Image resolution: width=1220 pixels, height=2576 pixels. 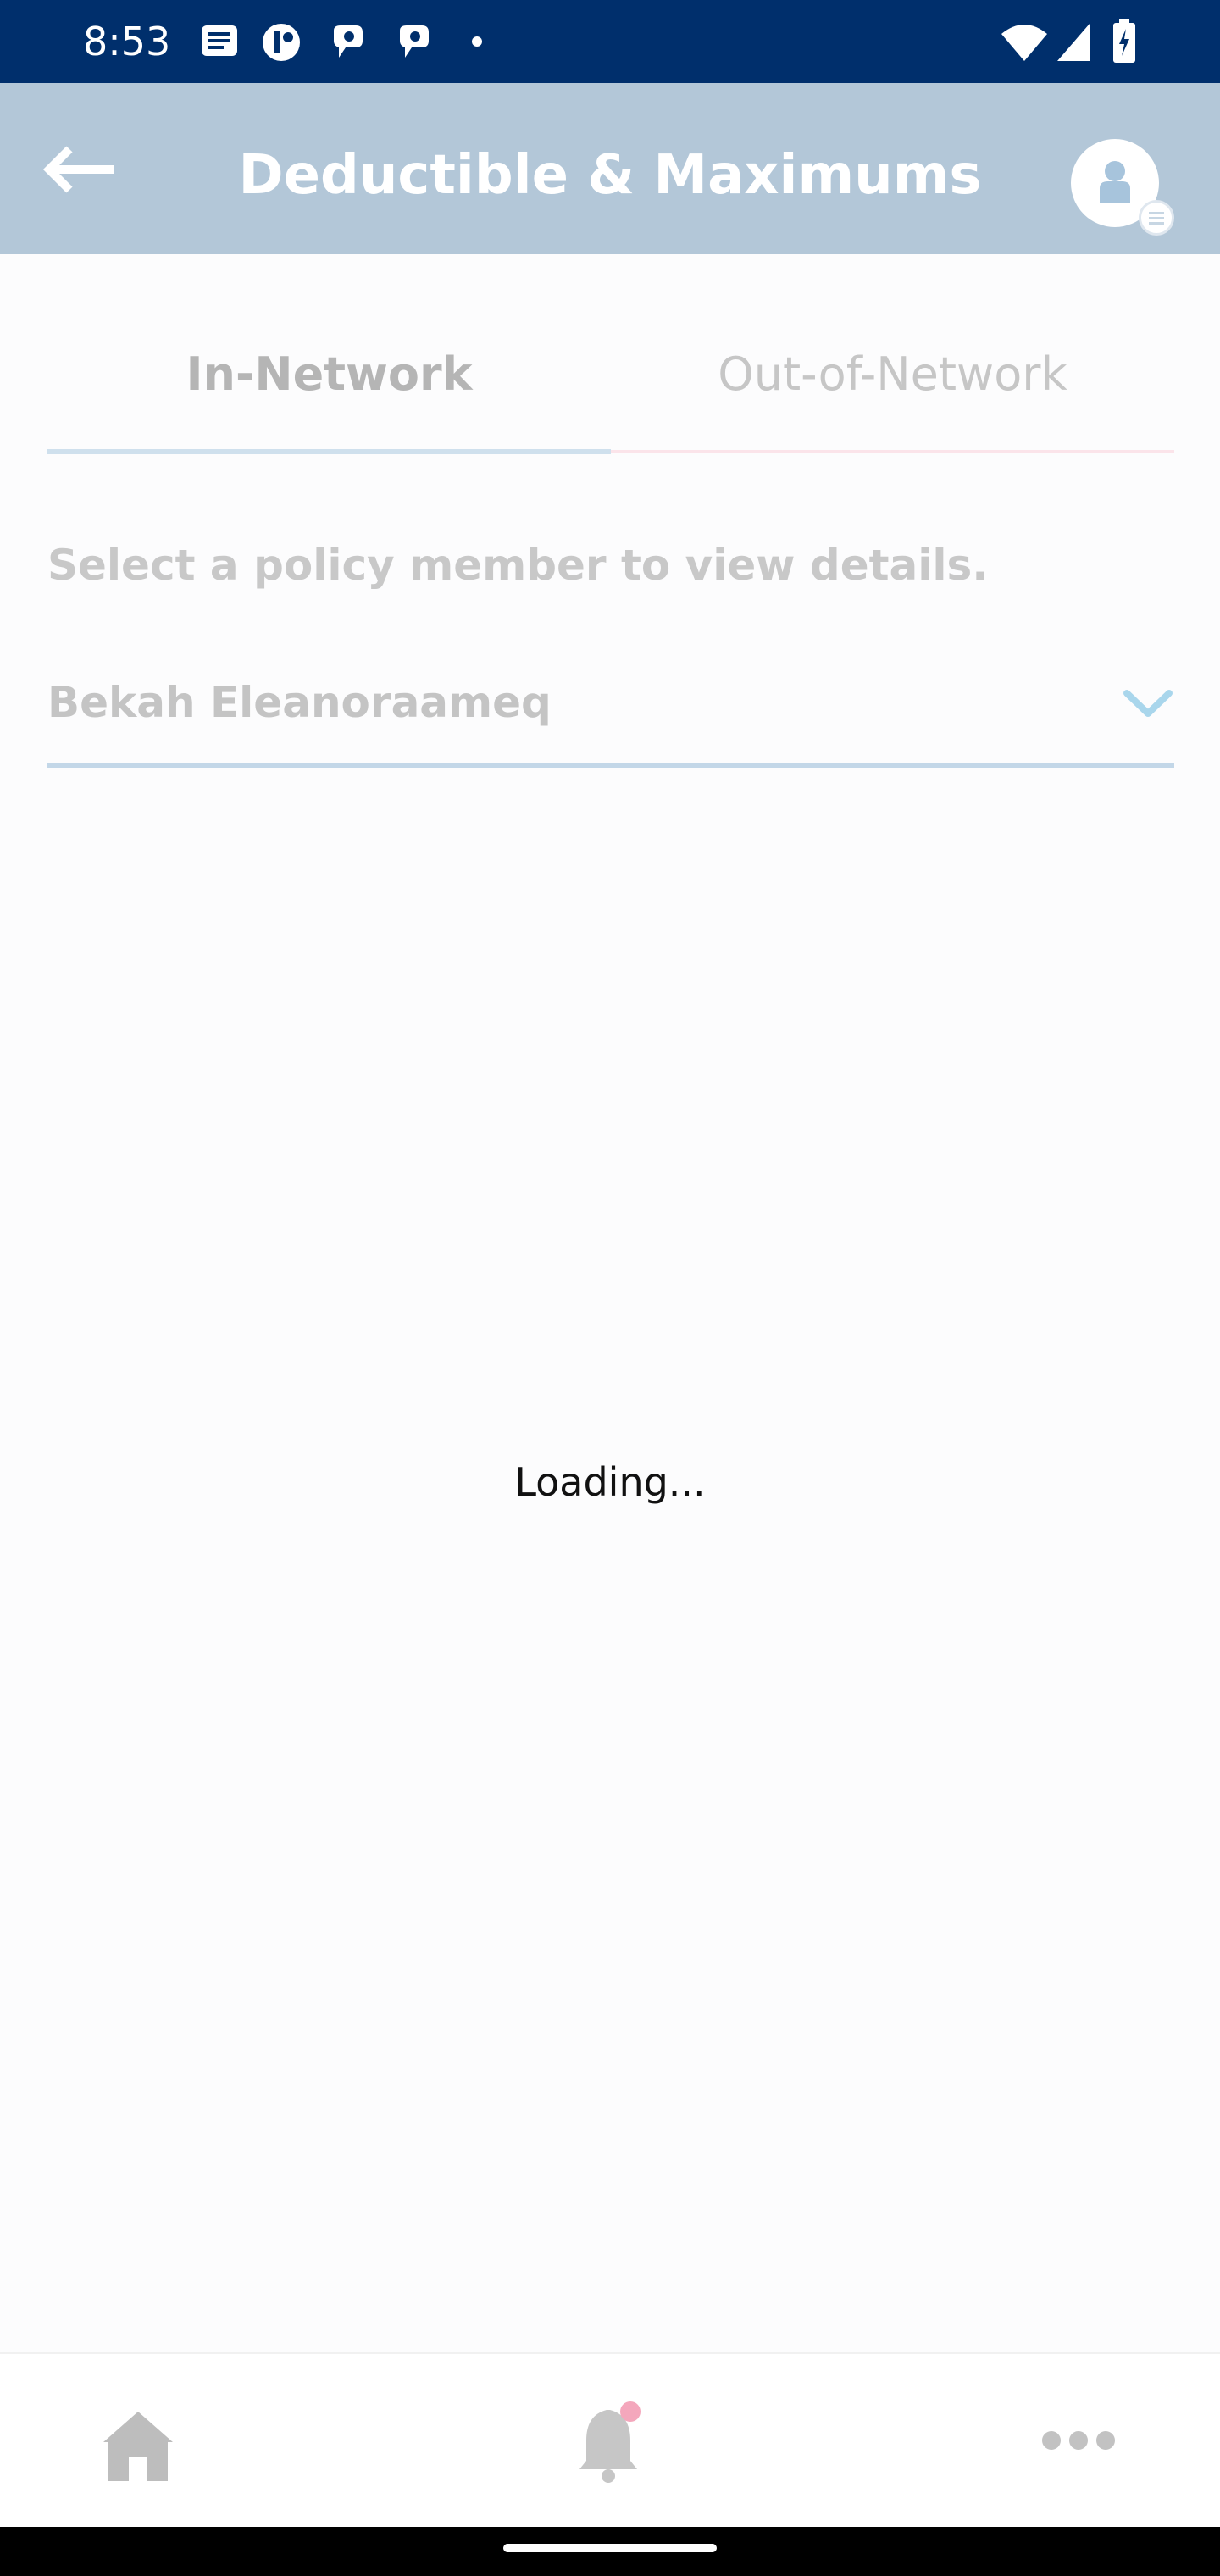 I want to click on menu-badge, so click(x=1156, y=218).